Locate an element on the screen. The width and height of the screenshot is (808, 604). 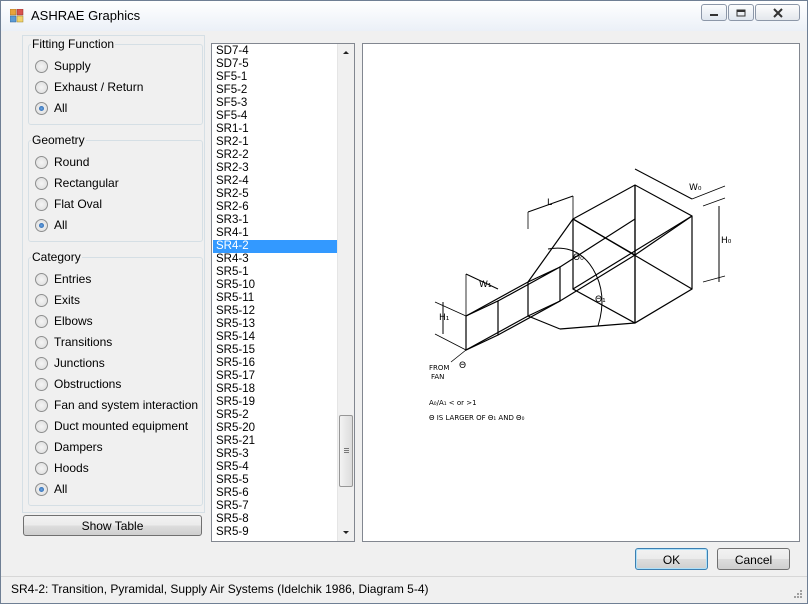
list-item: SR2-4 is located at coordinates (275, 181).